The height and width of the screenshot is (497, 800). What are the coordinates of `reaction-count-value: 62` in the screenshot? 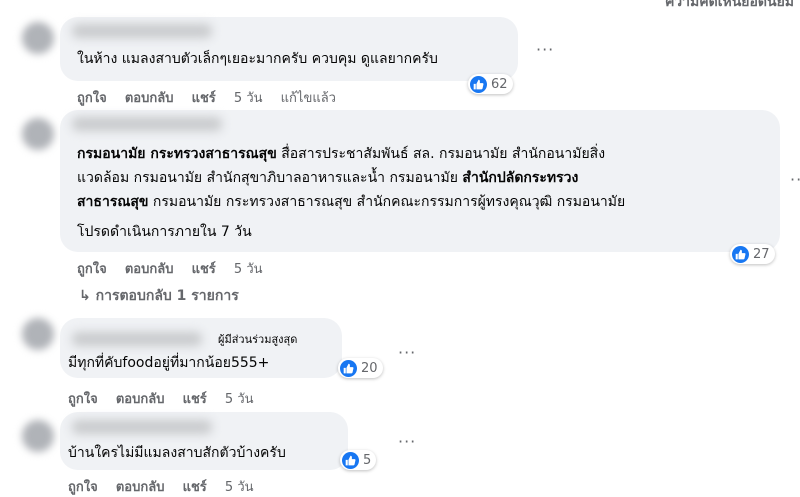 It's located at (499, 84).